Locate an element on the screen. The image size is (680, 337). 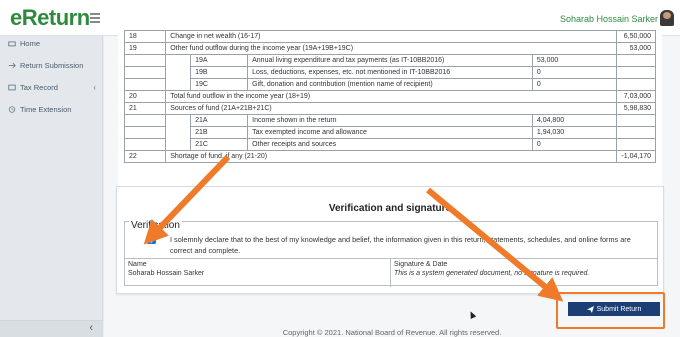
ereturn-logo: eReturn is located at coordinates (50, 18).